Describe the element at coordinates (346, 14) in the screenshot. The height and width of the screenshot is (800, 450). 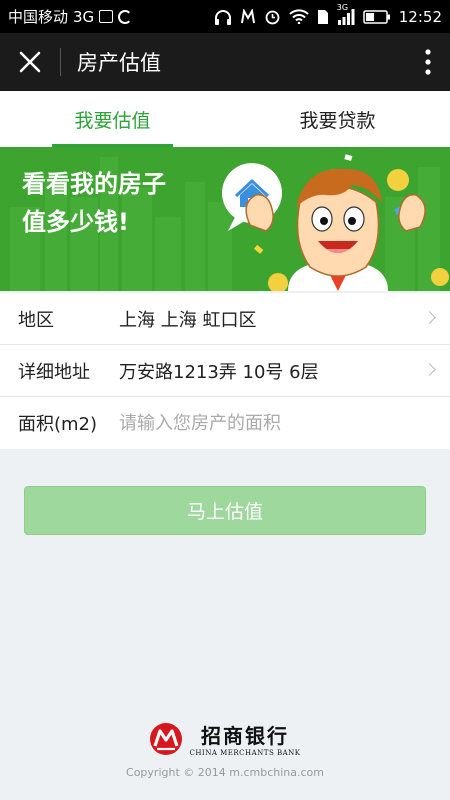
I see `signal-group: 3G` at that location.